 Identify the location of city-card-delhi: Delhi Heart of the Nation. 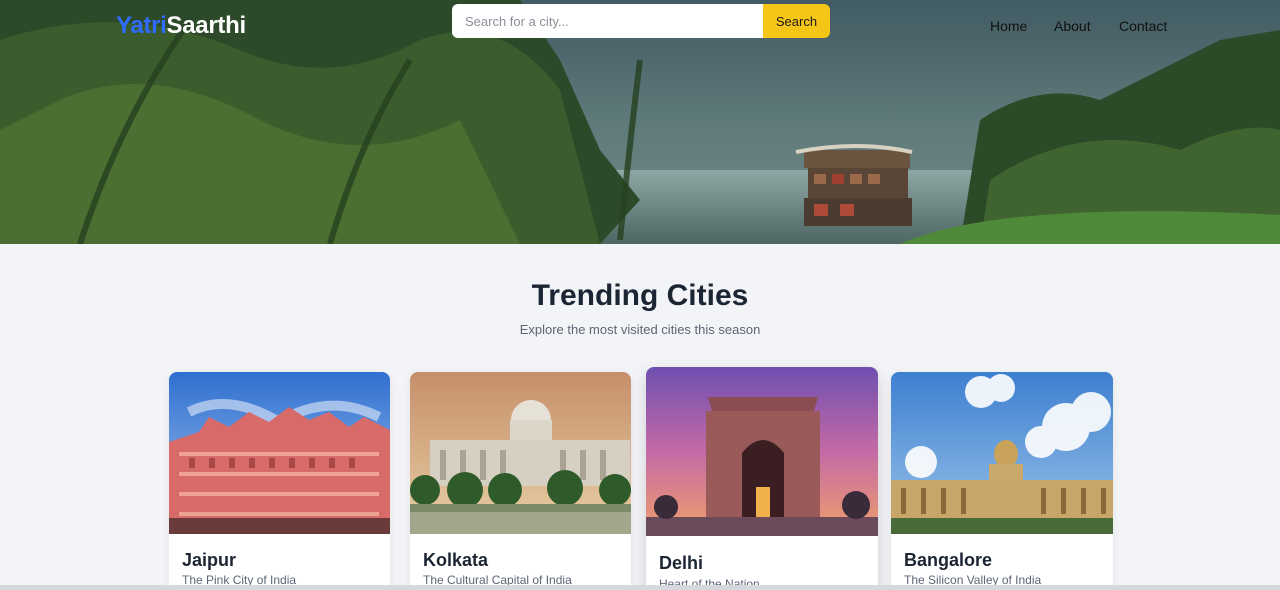
(762, 478).